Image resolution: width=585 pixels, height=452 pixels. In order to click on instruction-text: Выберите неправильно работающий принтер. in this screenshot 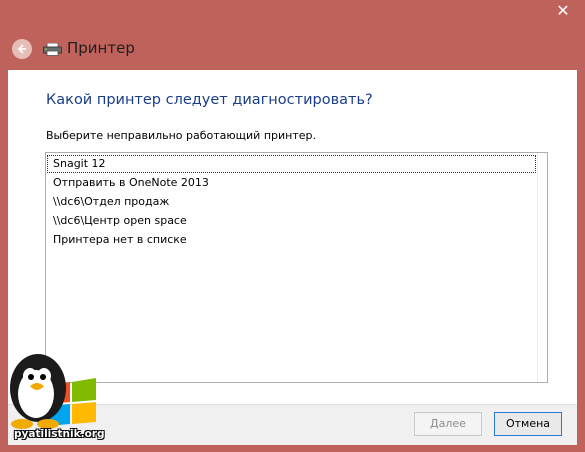, I will do `click(181, 135)`.